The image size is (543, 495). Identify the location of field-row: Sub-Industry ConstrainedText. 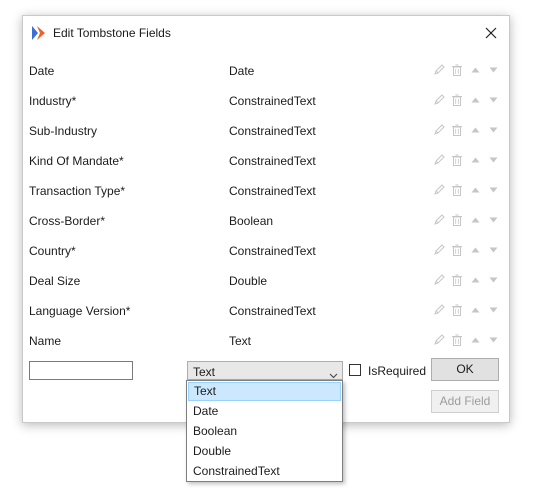
(266, 130).